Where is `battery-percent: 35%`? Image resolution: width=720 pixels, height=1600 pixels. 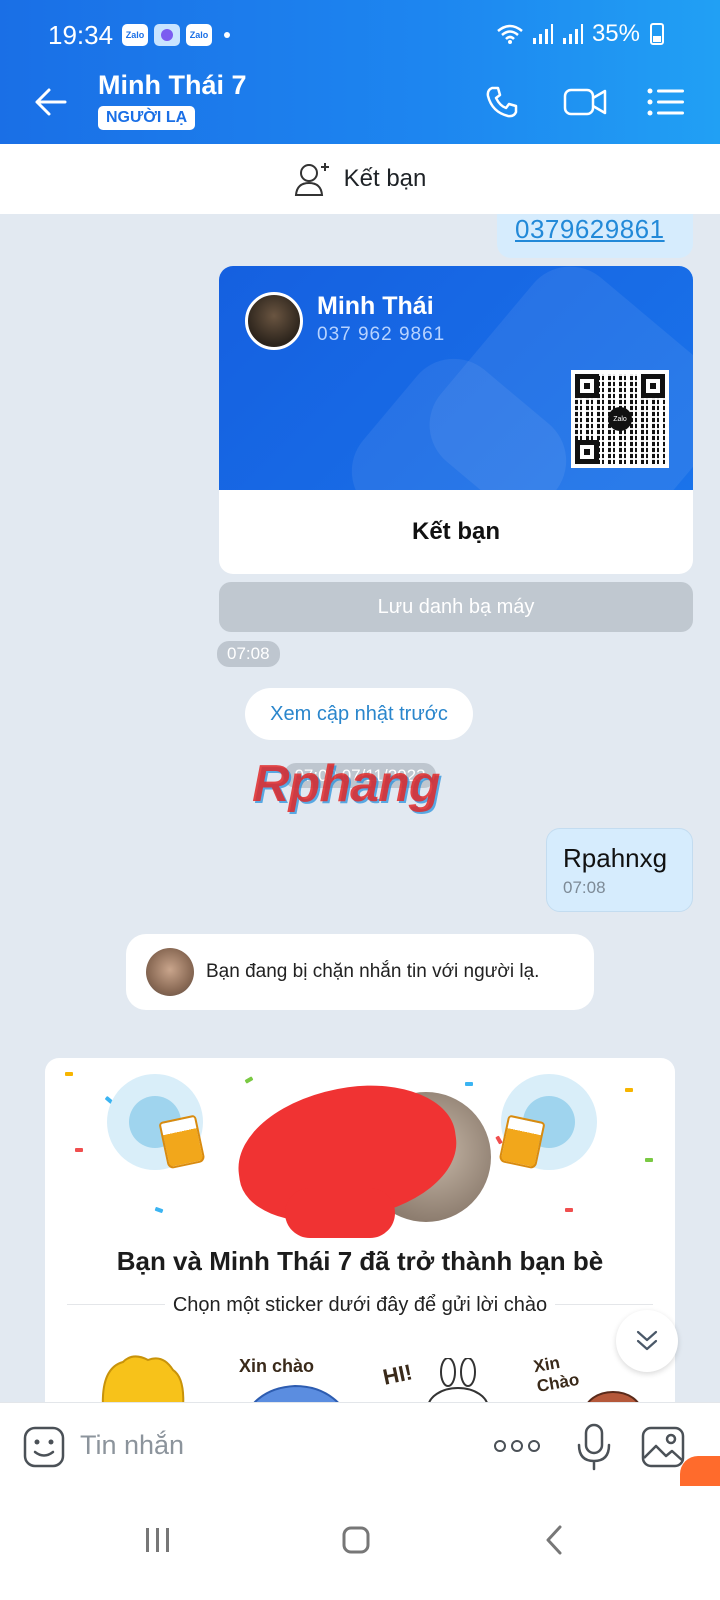 battery-percent: 35% is located at coordinates (615, 33).